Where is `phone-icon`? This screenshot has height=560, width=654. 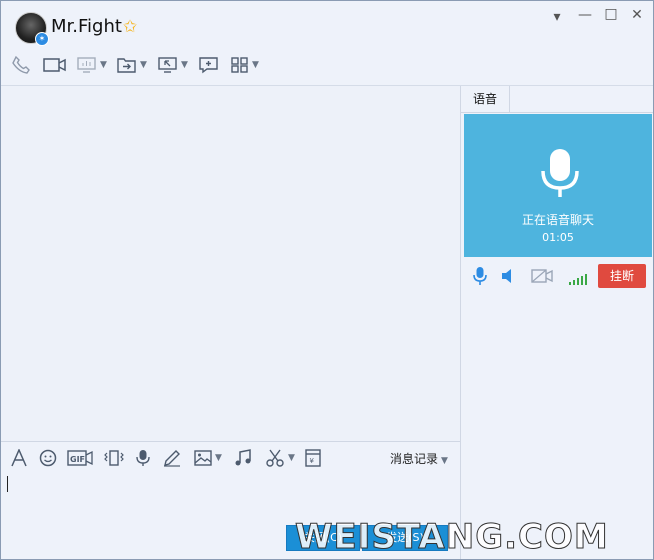
phone-icon is located at coordinates (21, 65).